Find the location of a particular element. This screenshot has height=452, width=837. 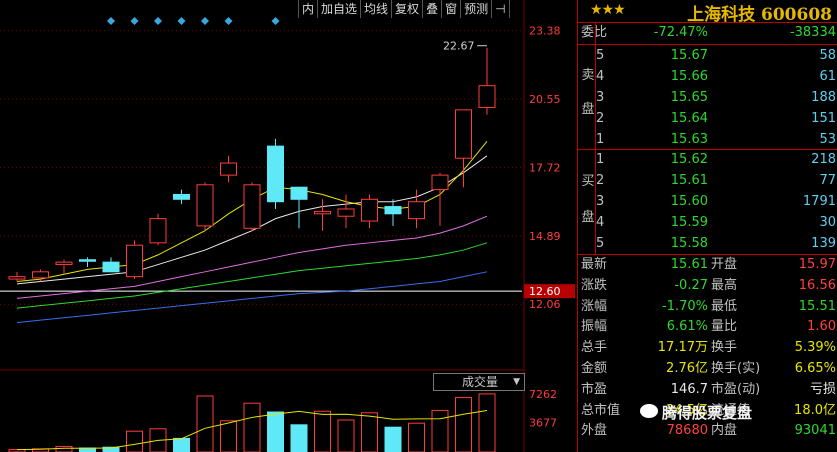

stock-code: 600608 is located at coordinates (796, 15).